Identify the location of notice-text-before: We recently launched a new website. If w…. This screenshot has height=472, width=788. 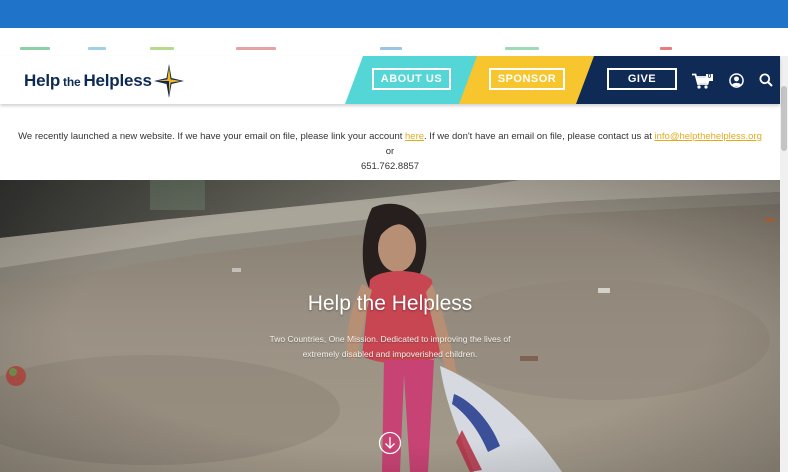
(212, 136).